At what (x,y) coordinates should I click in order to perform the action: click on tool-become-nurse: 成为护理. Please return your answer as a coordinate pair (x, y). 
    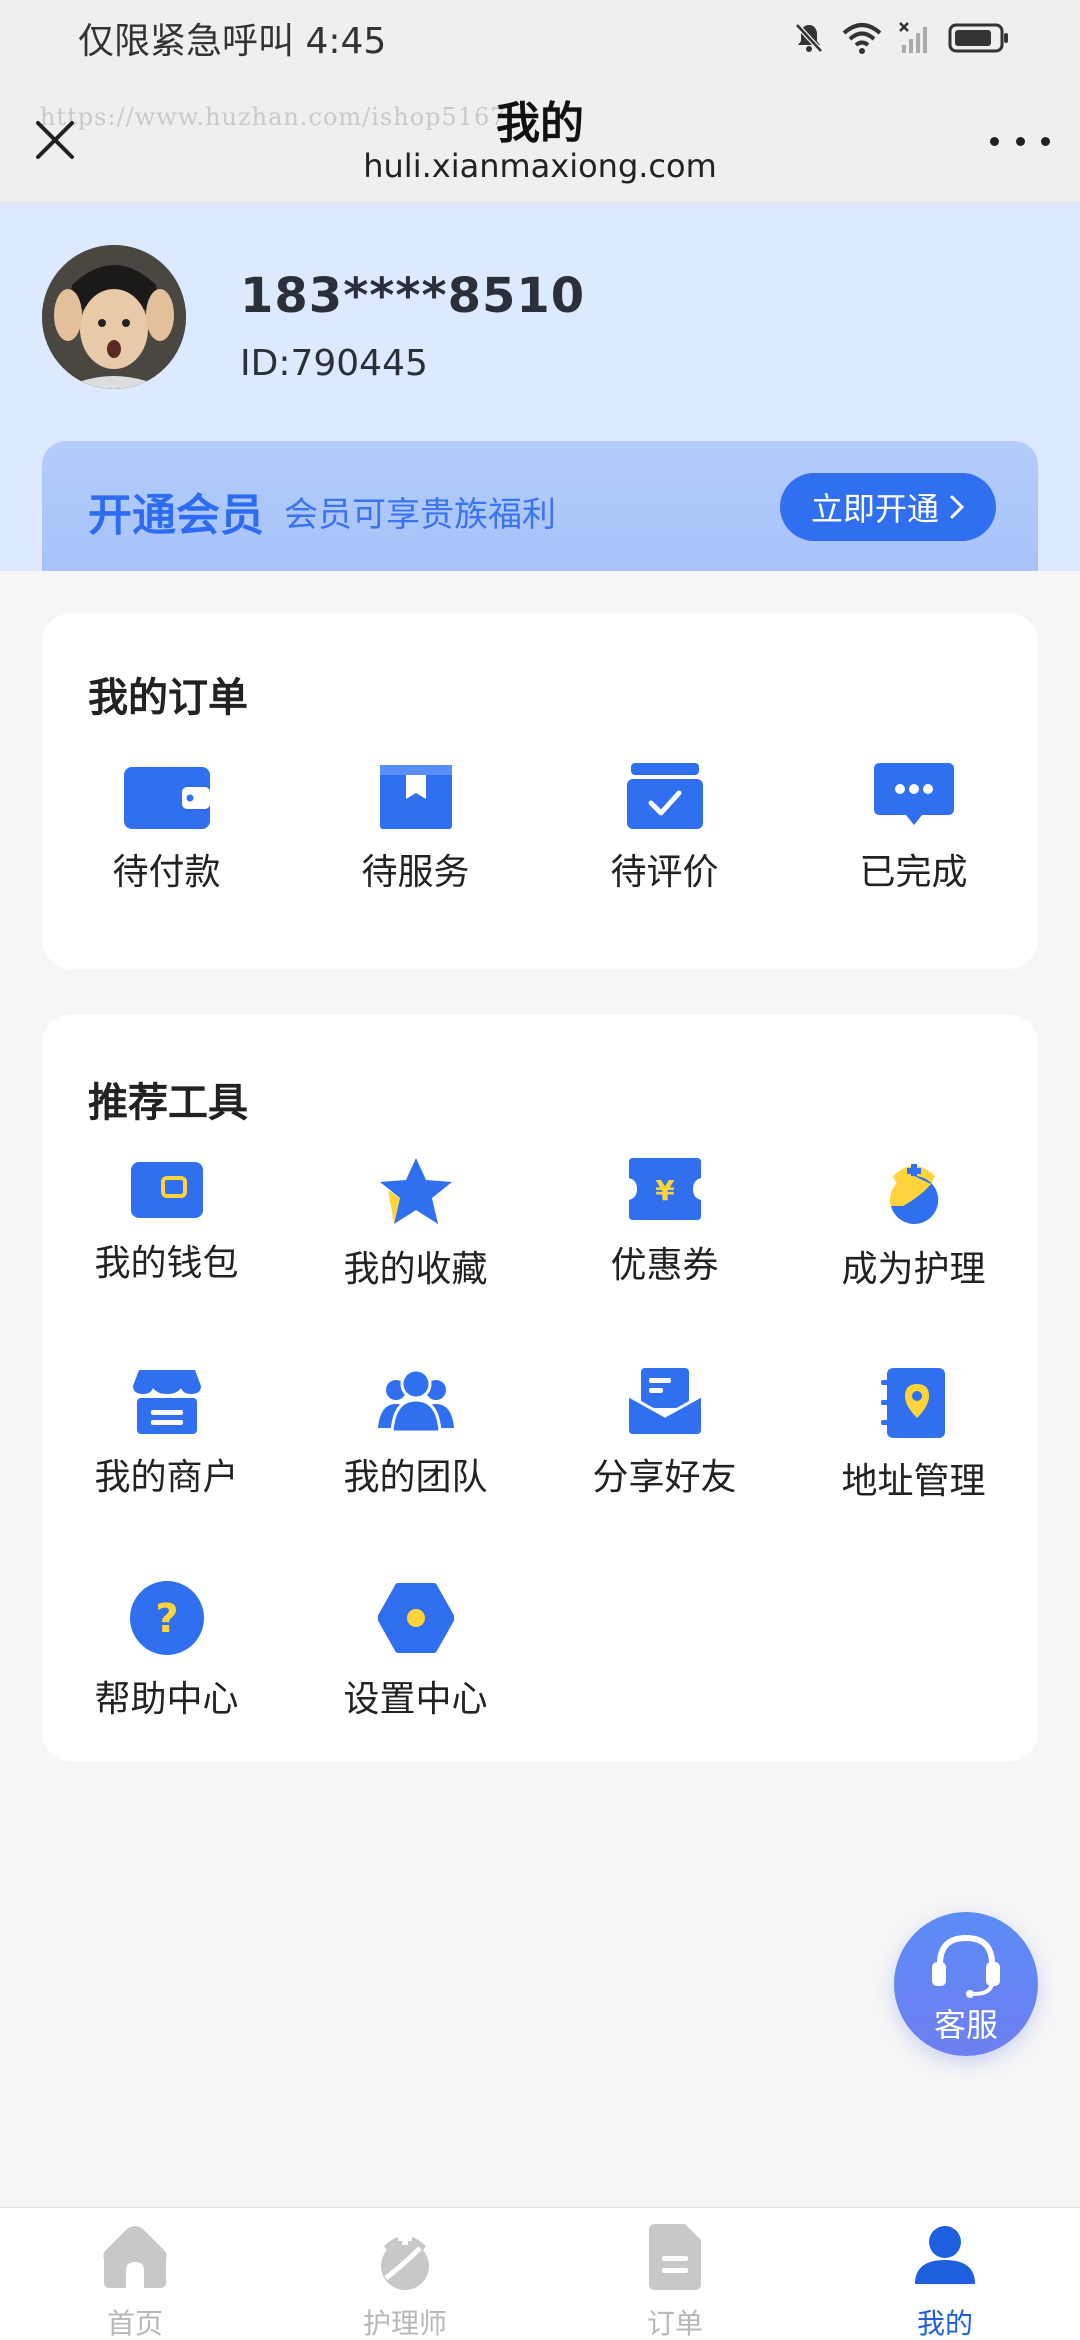
    Looking at the image, I should click on (913, 1224).